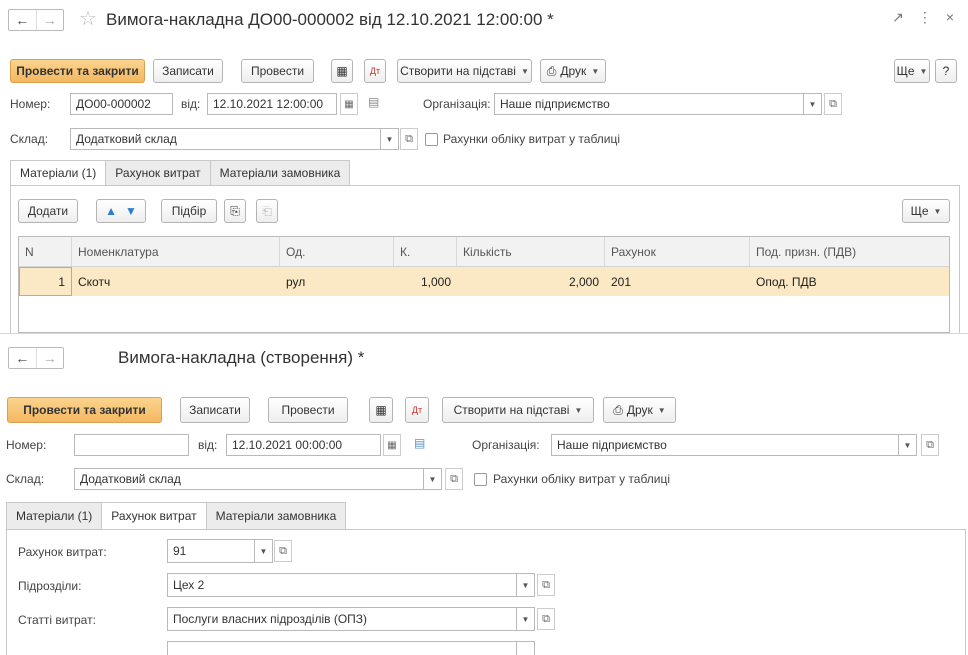 This screenshot has width=968, height=655. What do you see at coordinates (532, 139) in the screenshot?
I see `expense-accounts-checkbox-label: Рахунки обліку витрат у таблиці` at bounding box center [532, 139].